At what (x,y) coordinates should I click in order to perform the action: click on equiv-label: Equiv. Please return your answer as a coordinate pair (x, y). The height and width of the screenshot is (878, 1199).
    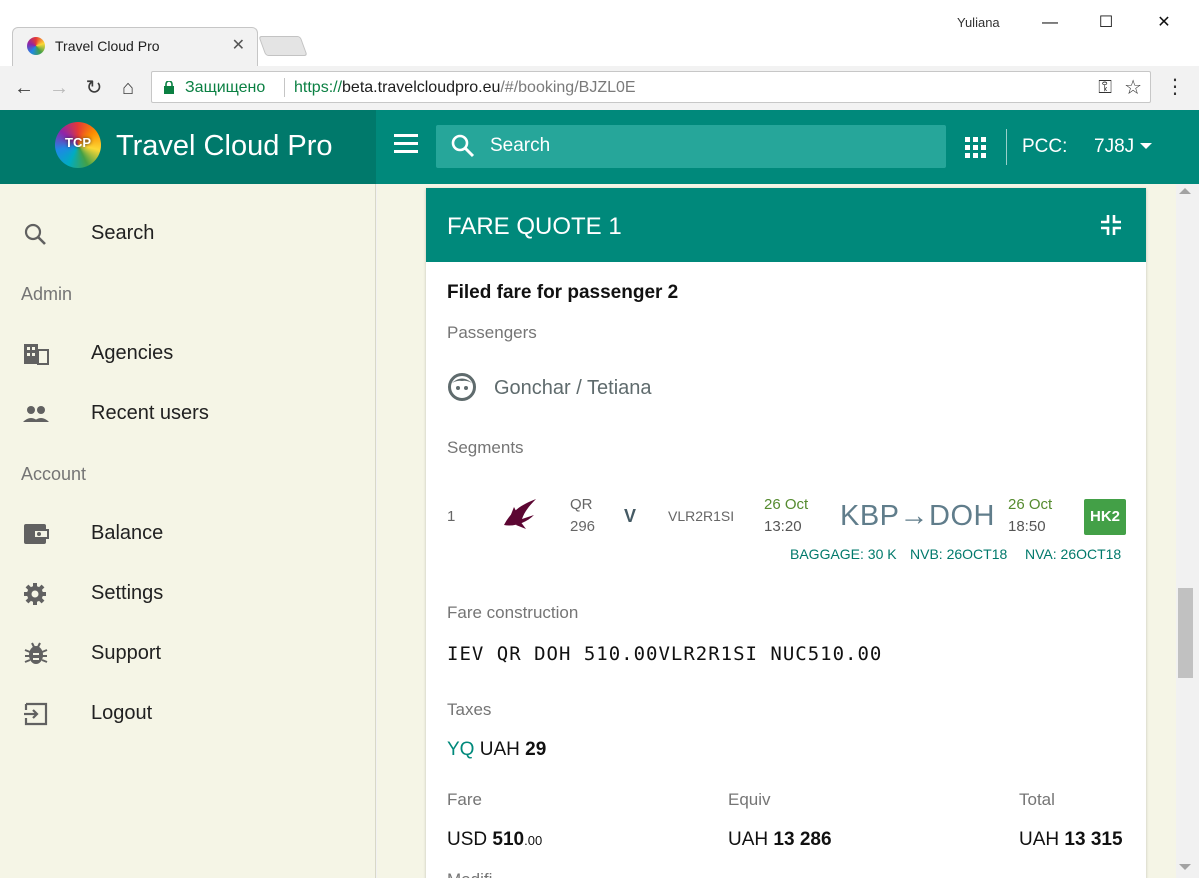
    Looking at the image, I should click on (749, 799).